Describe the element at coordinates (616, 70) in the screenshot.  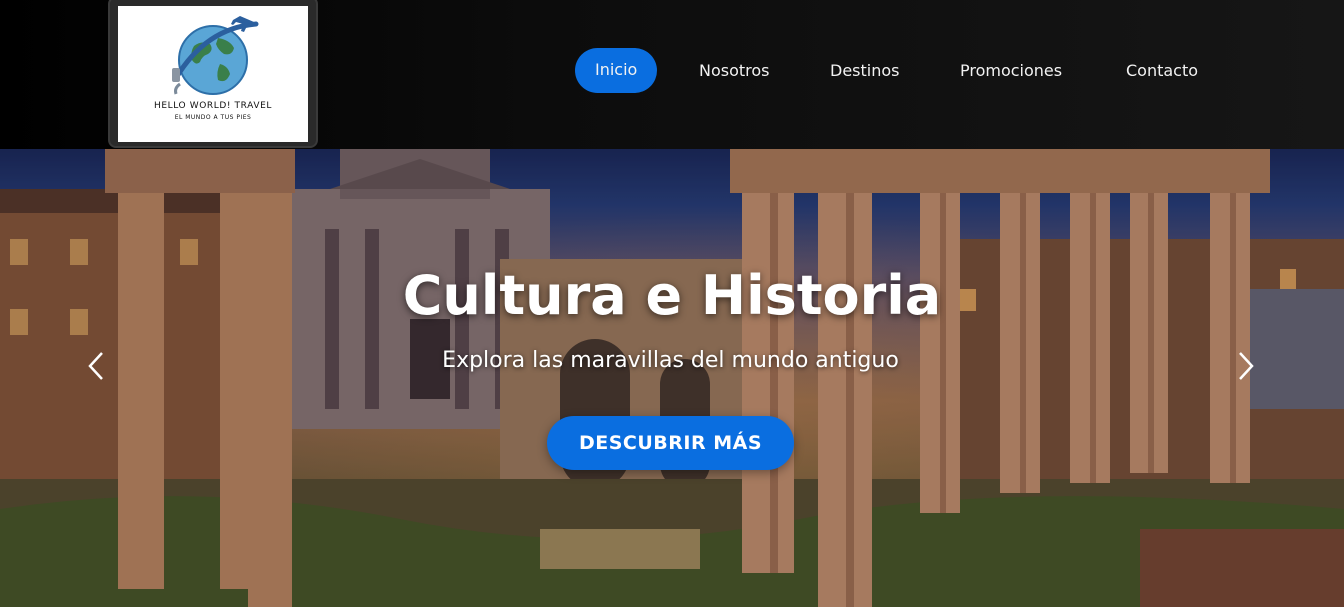
I see `nav-item-inicio: Inicio` at that location.